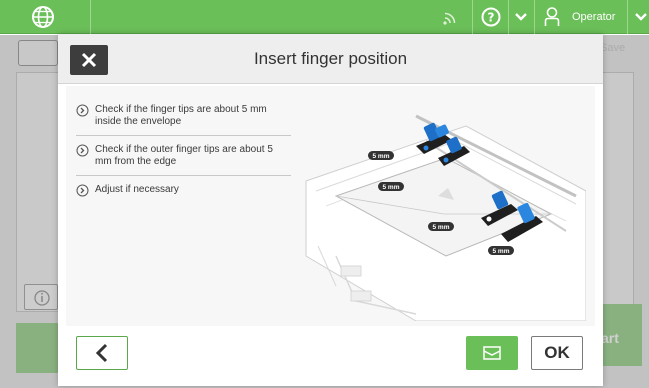 The image size is (649, 388). What do you see at coordinates (552, 17) in the screenshot?
I see `user-icon` at bounding box center [552, 17].